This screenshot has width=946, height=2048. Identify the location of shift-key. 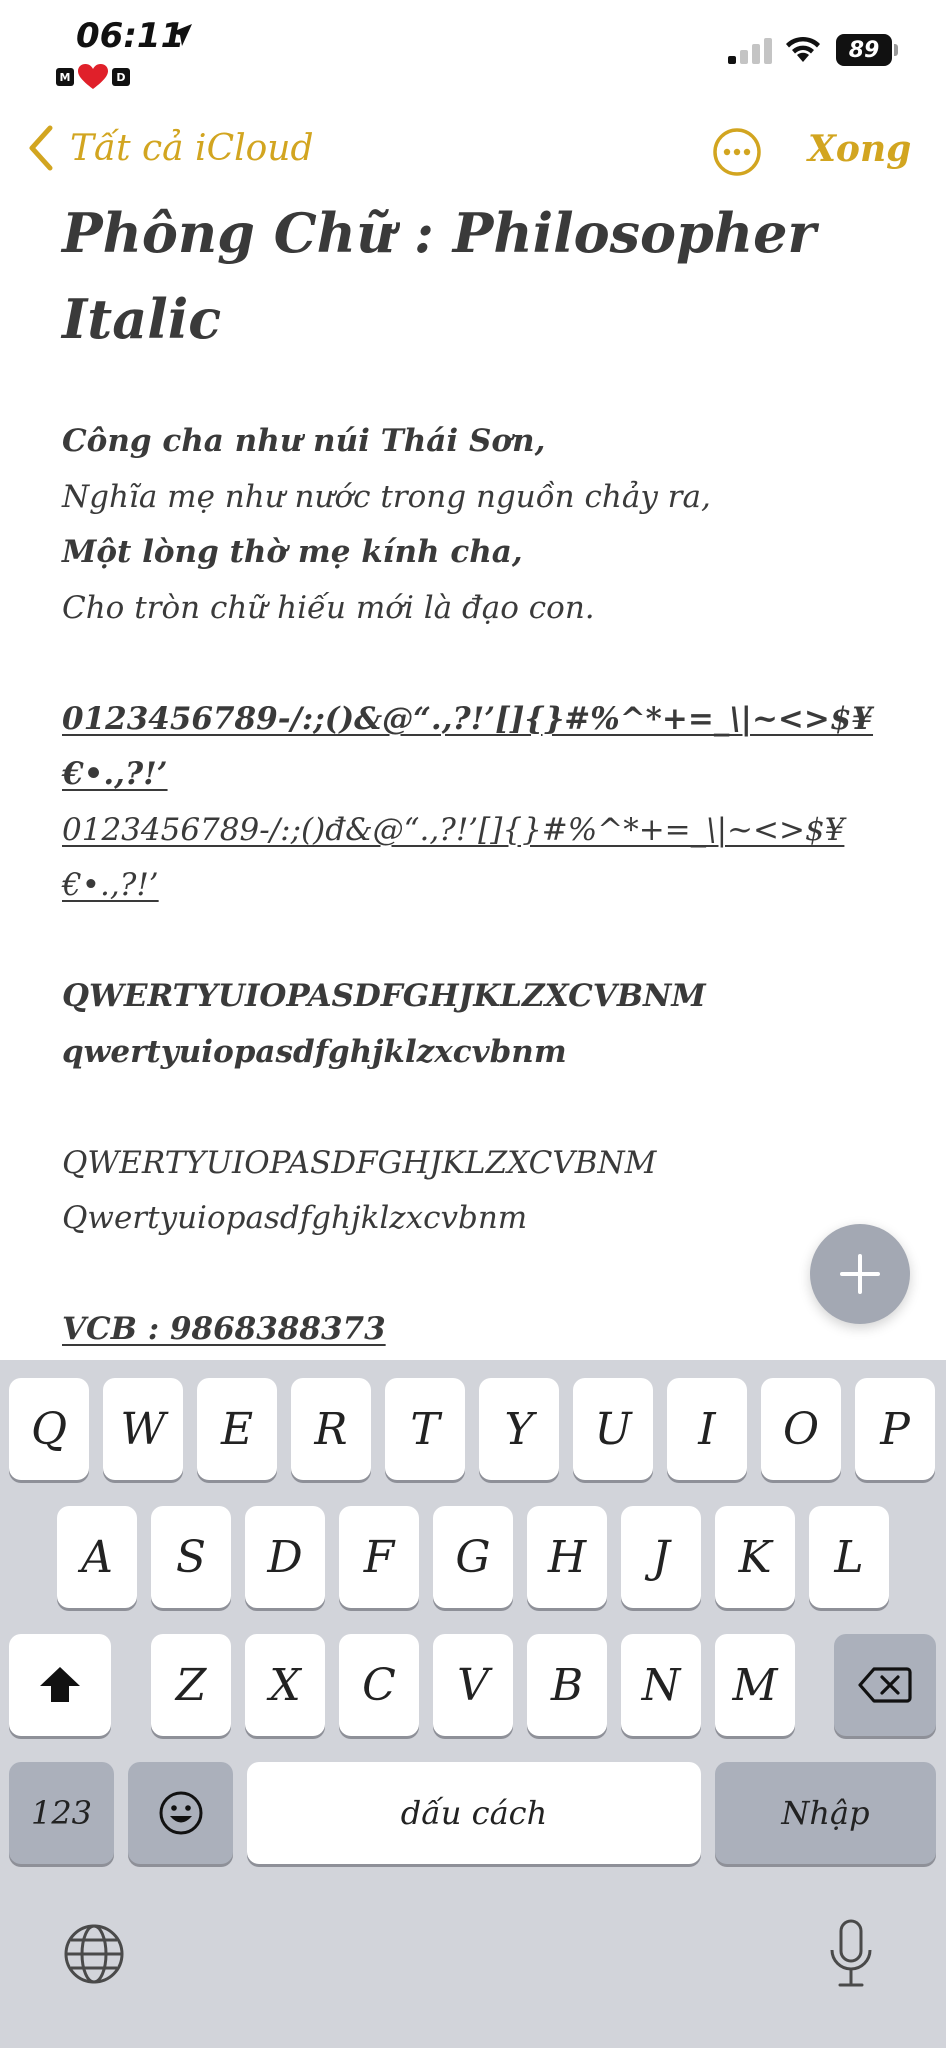
(60, 1685).